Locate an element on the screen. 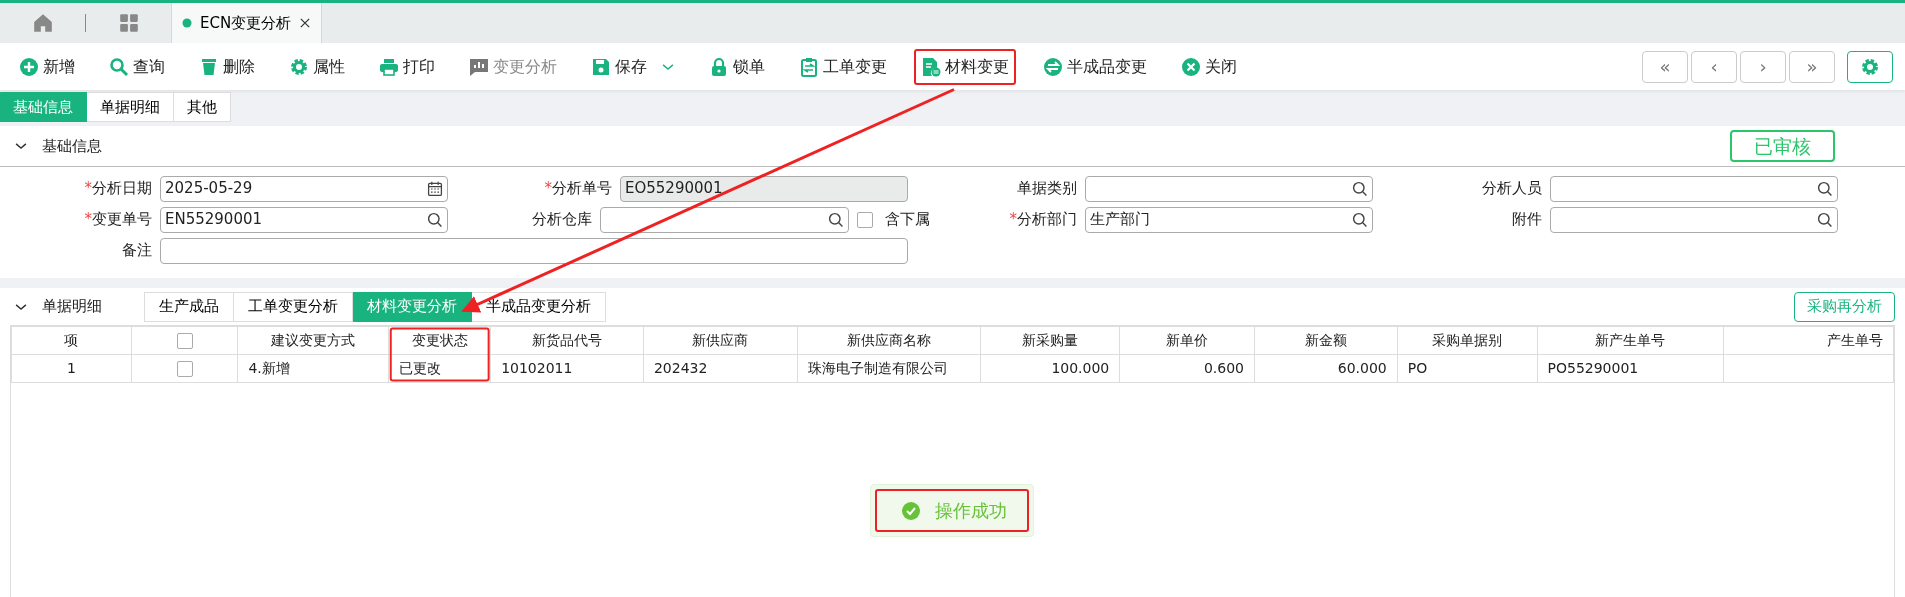 The height and width of the screenshot is (597, 1905). tab: ECN变更分析 is located at coordinates (247, 23).